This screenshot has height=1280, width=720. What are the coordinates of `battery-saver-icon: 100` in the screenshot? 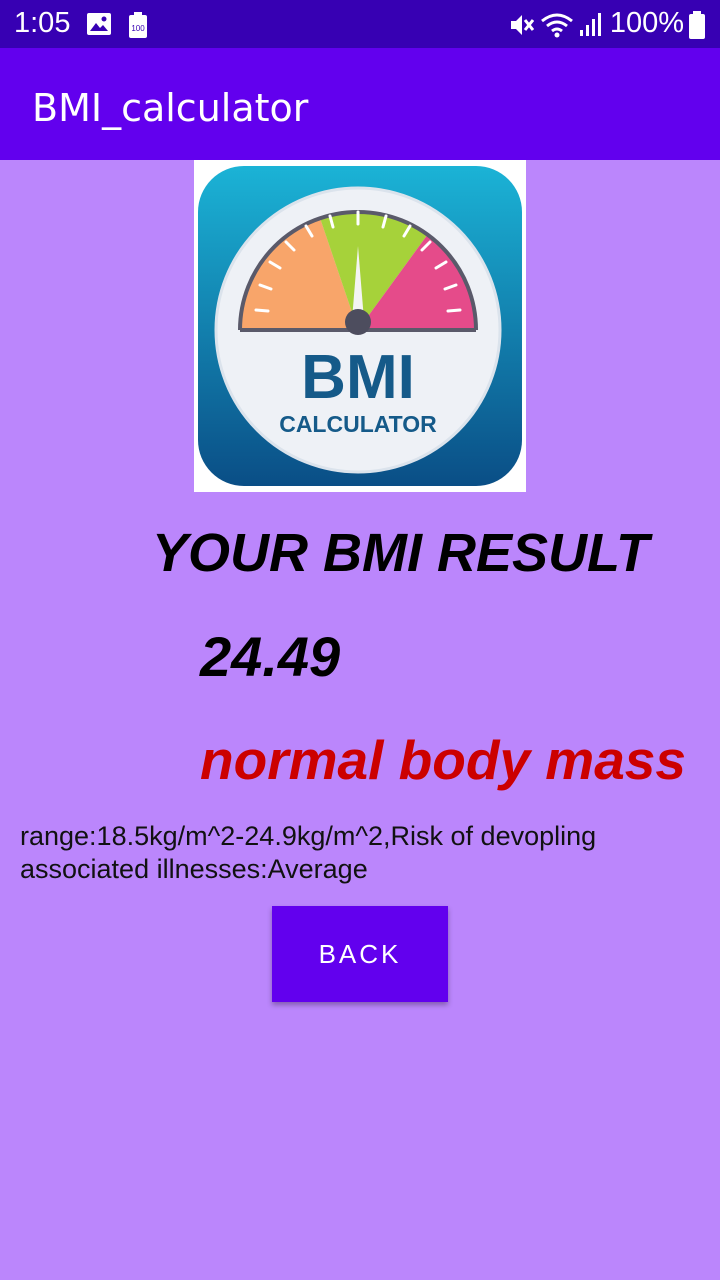 It's located at (138, 27).